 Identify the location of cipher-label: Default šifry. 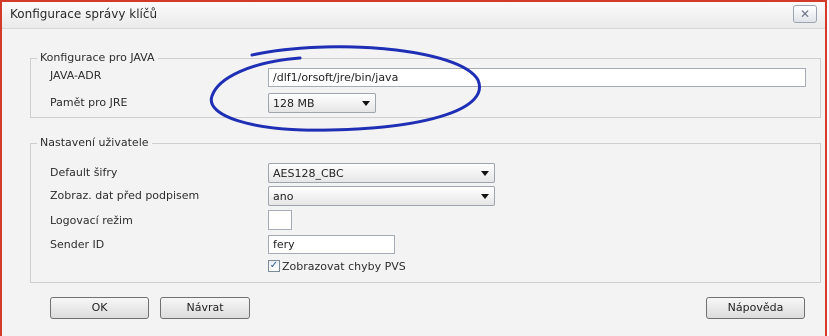
(84, 172).